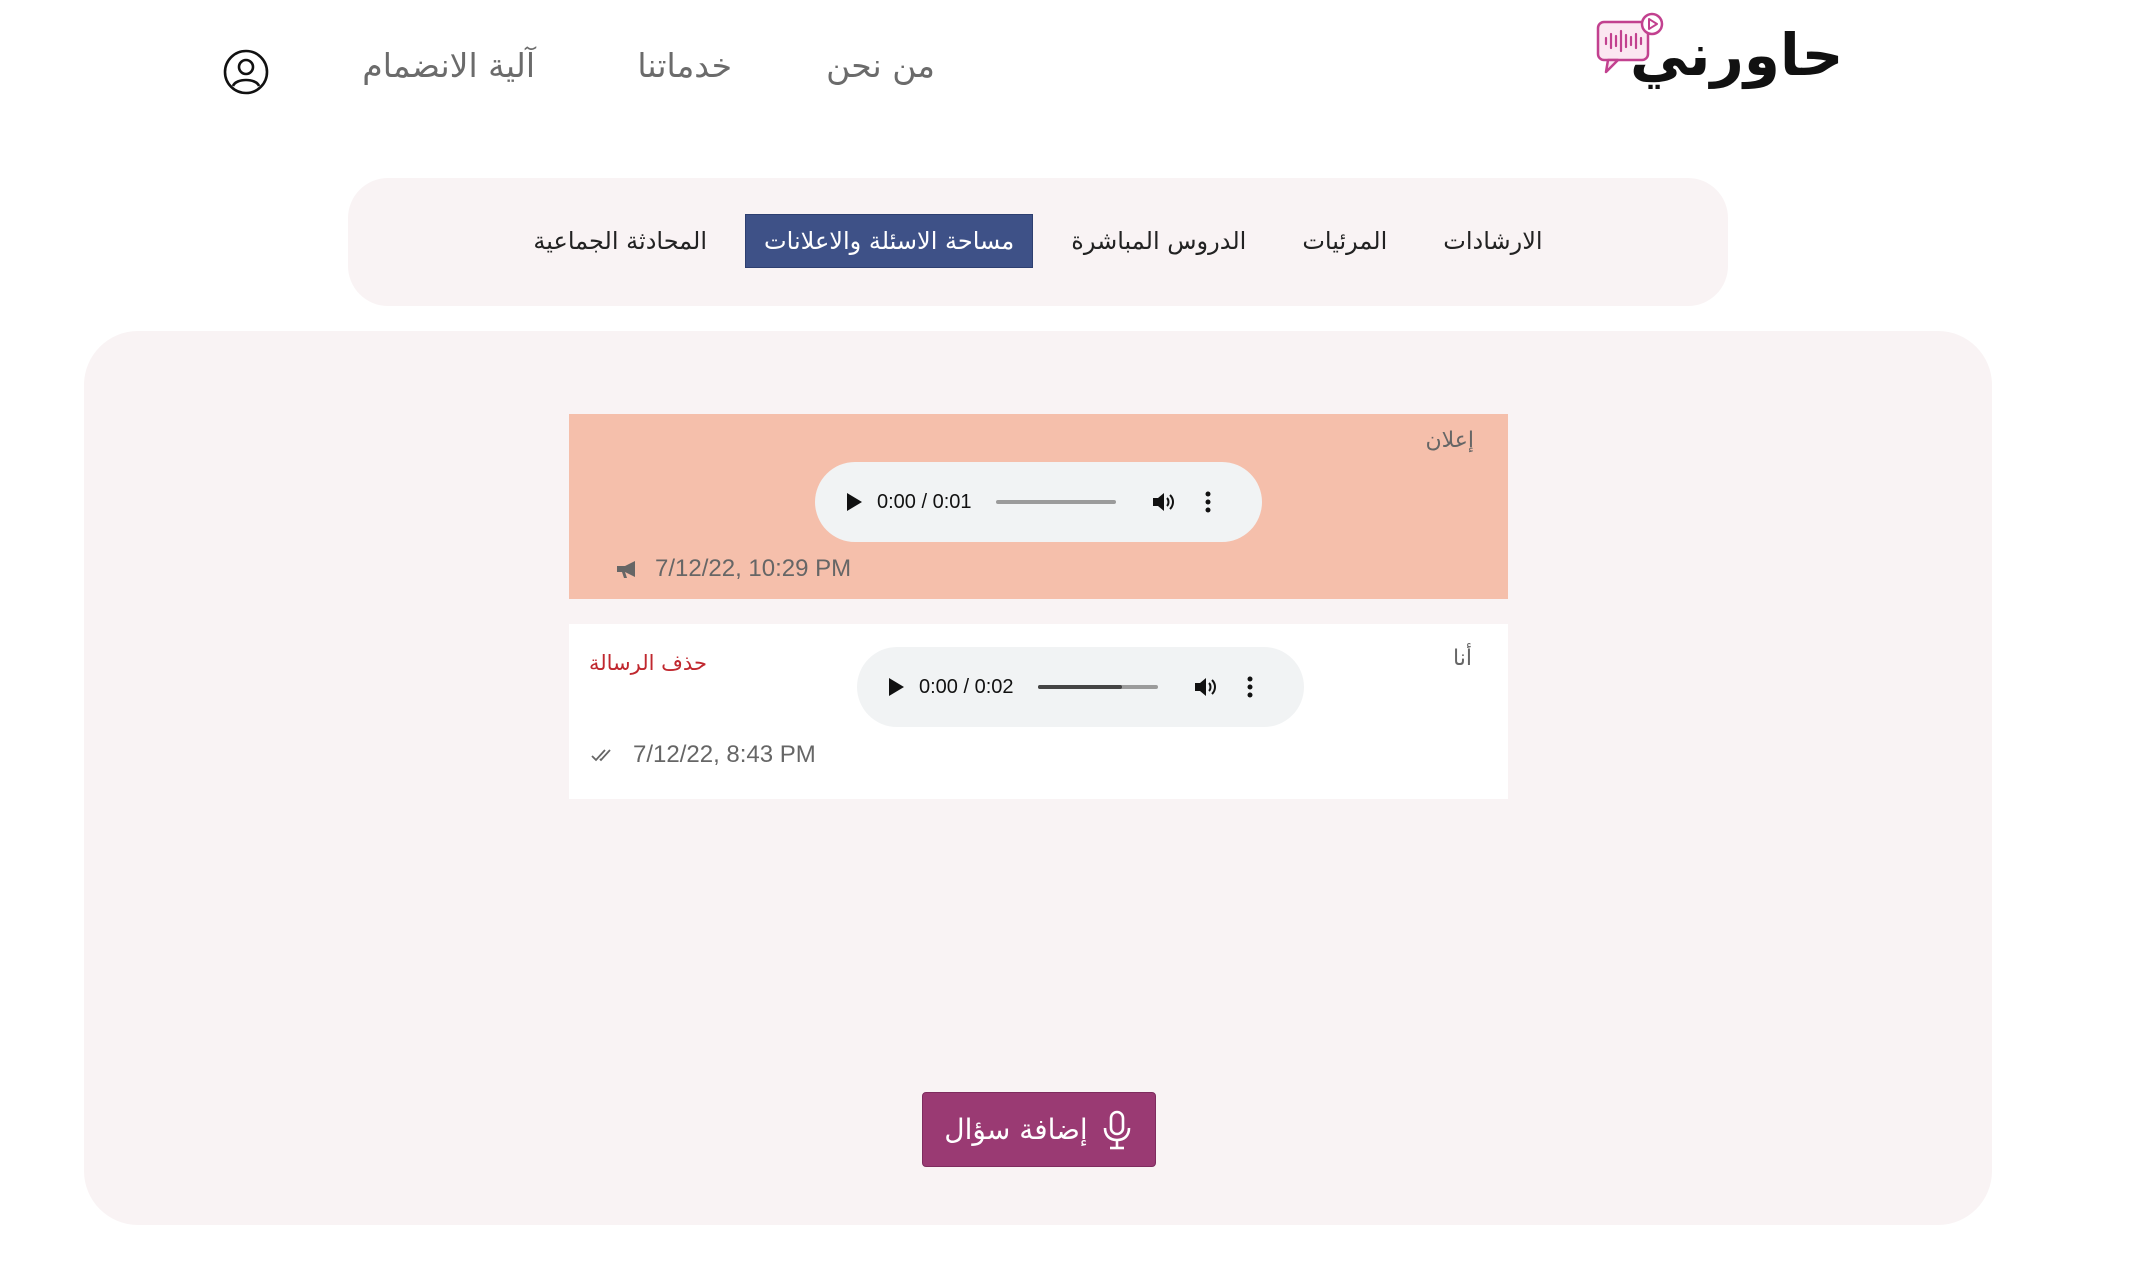 The width and height of the screenshot is (2140, 1275). I want to click on message-meta: 7/12/22, 10:29 PM, so click(733, 569).